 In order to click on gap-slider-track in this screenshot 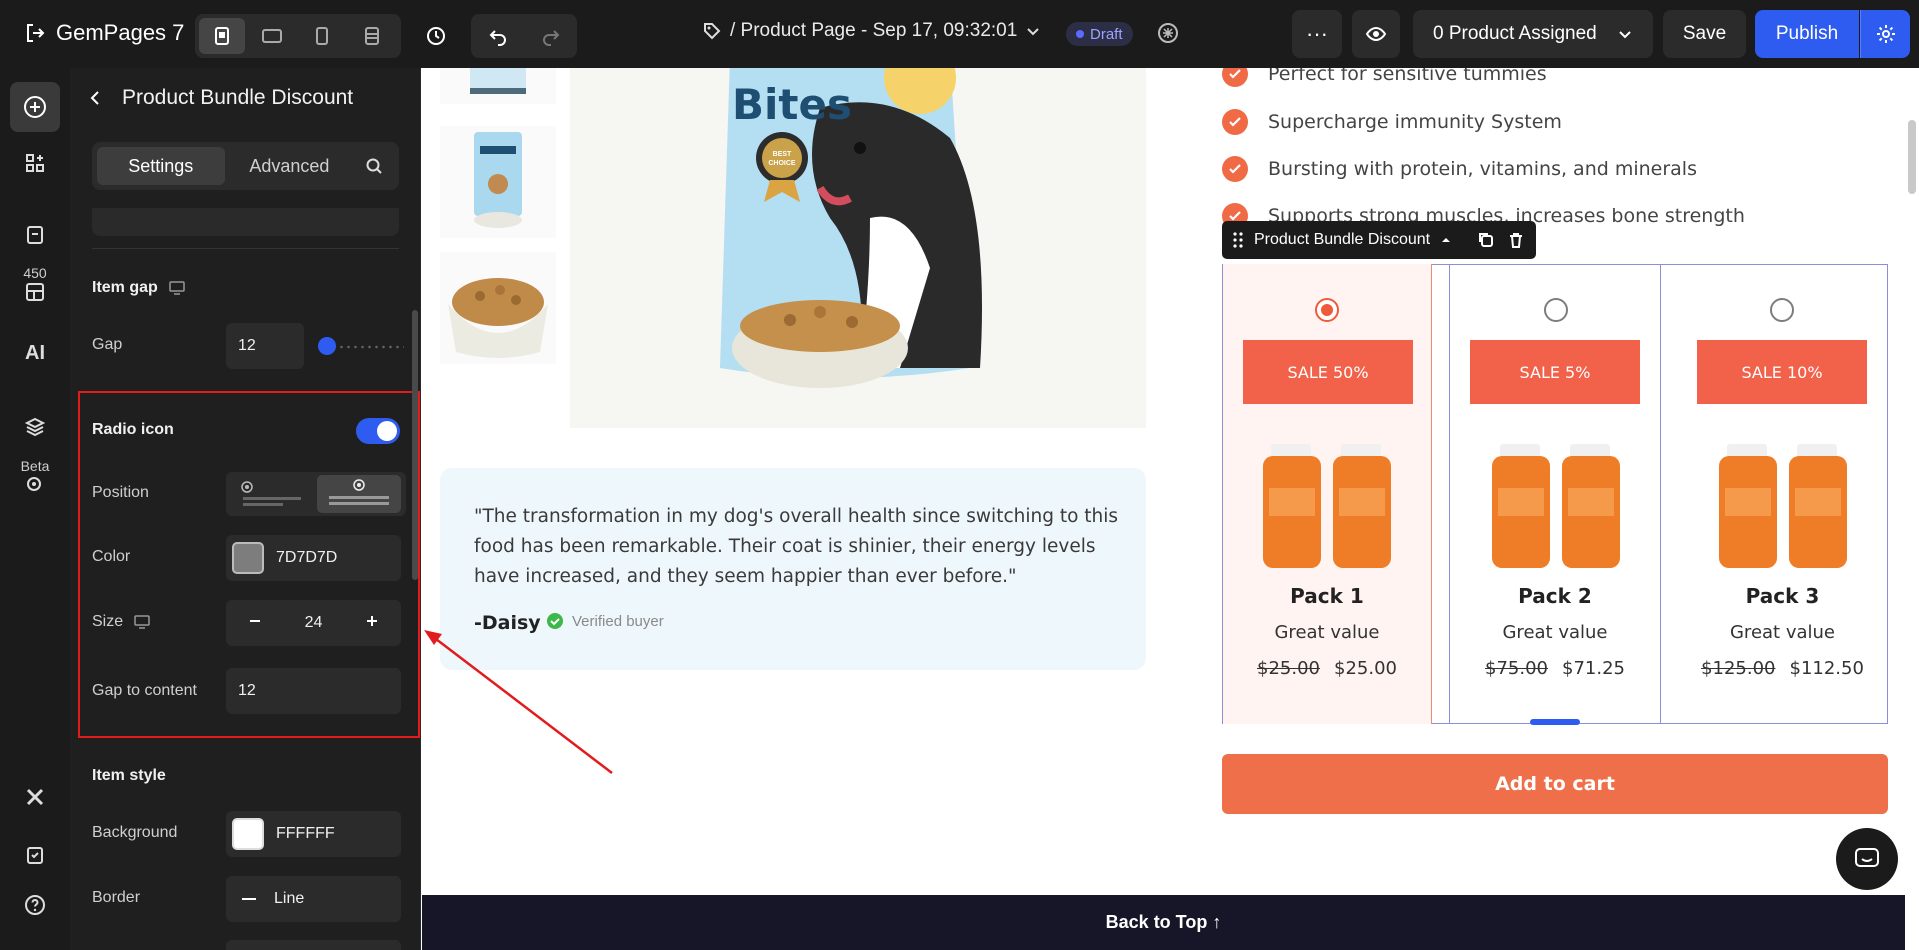, I will do `click(364, 347)`.